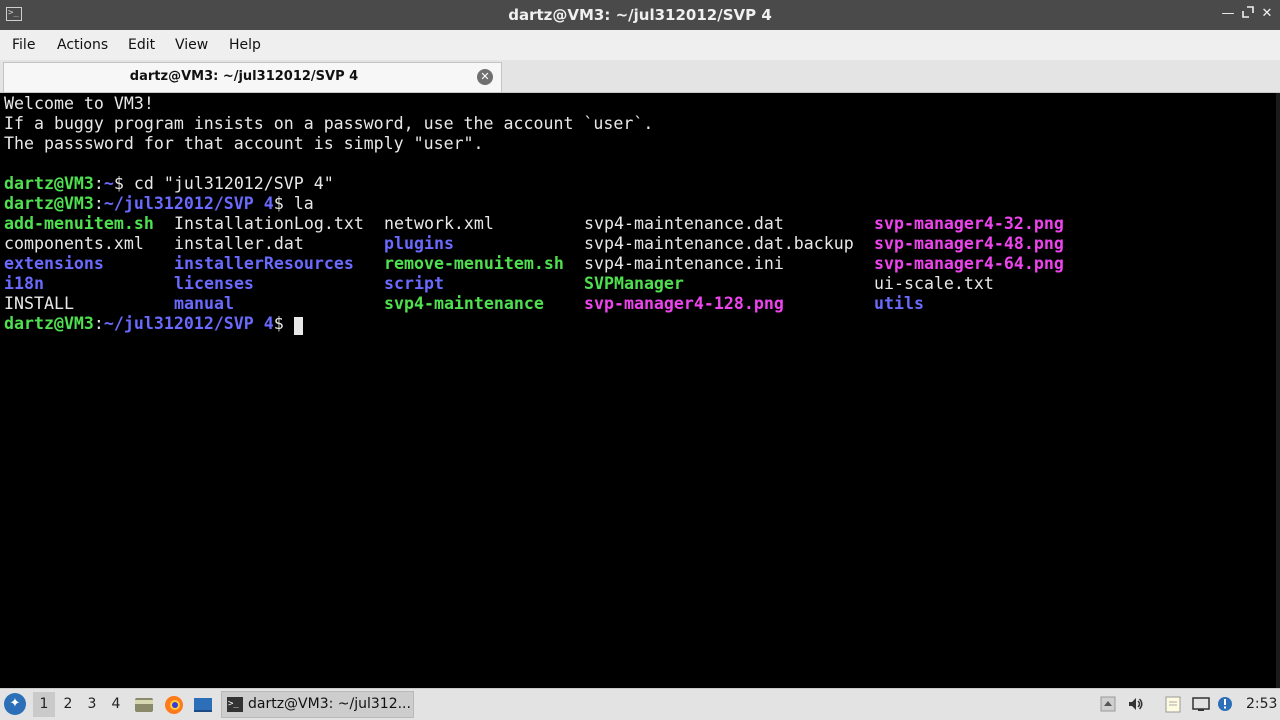 This screenshot has width=1280, height=720. I want to click on ls-dir: manual, so click(204, 303).